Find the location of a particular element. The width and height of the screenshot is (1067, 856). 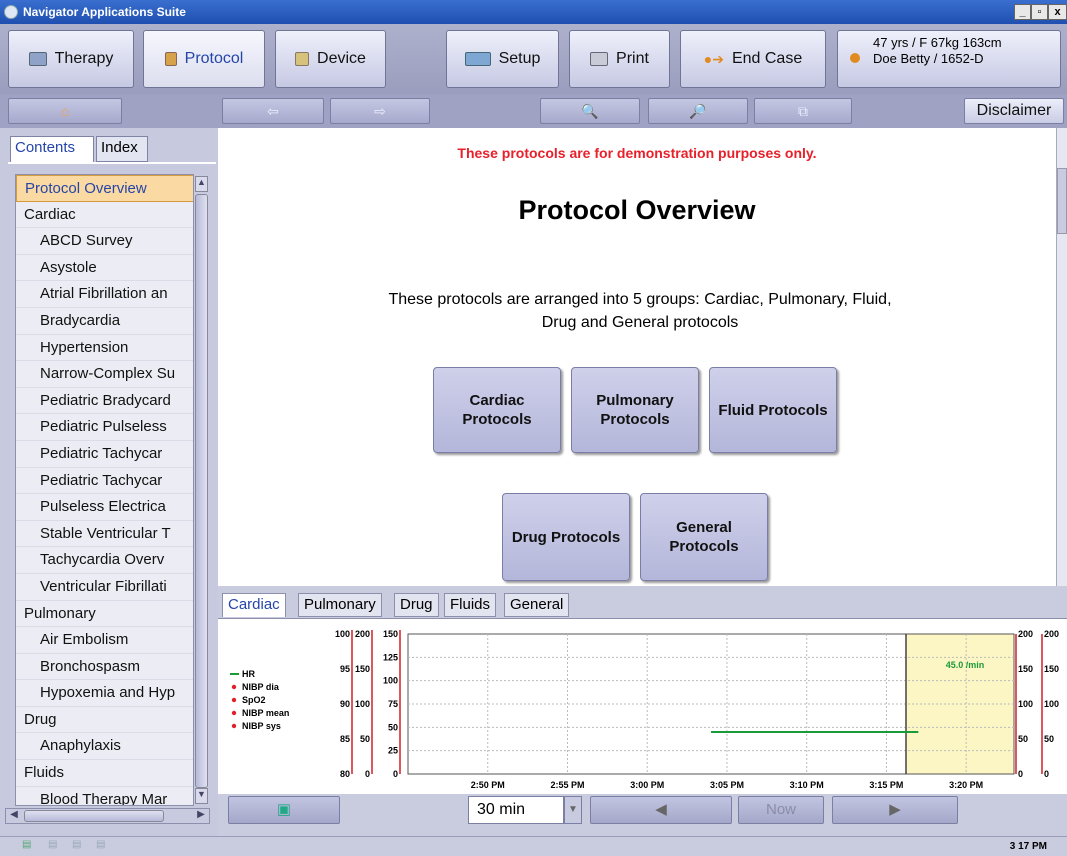

tab-fluids: Fluids is located at coordinates (470, 605).